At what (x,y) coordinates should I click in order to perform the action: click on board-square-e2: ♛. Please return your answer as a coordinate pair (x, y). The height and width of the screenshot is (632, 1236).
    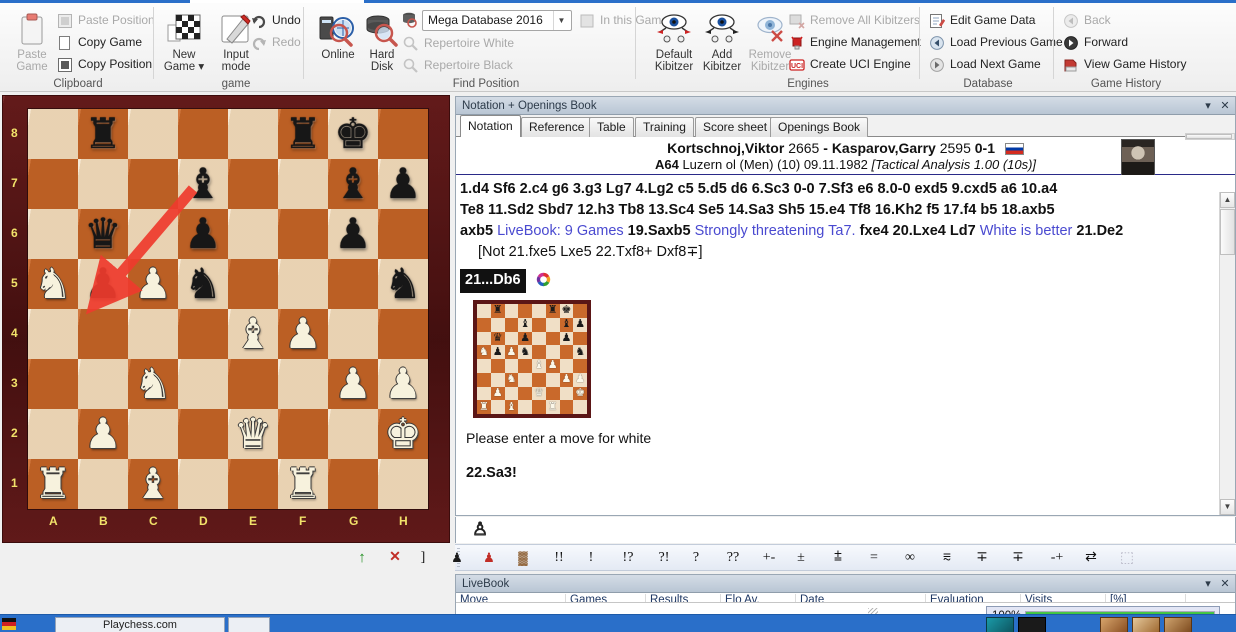
    Looking at the image, I should click on (253, 434).